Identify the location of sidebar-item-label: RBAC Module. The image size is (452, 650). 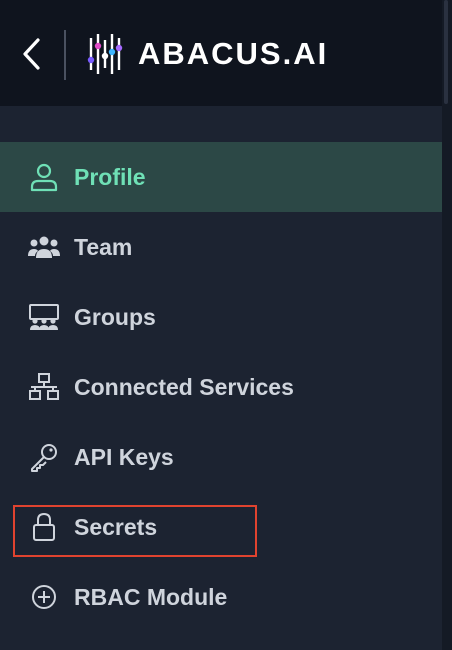
(151, 596).